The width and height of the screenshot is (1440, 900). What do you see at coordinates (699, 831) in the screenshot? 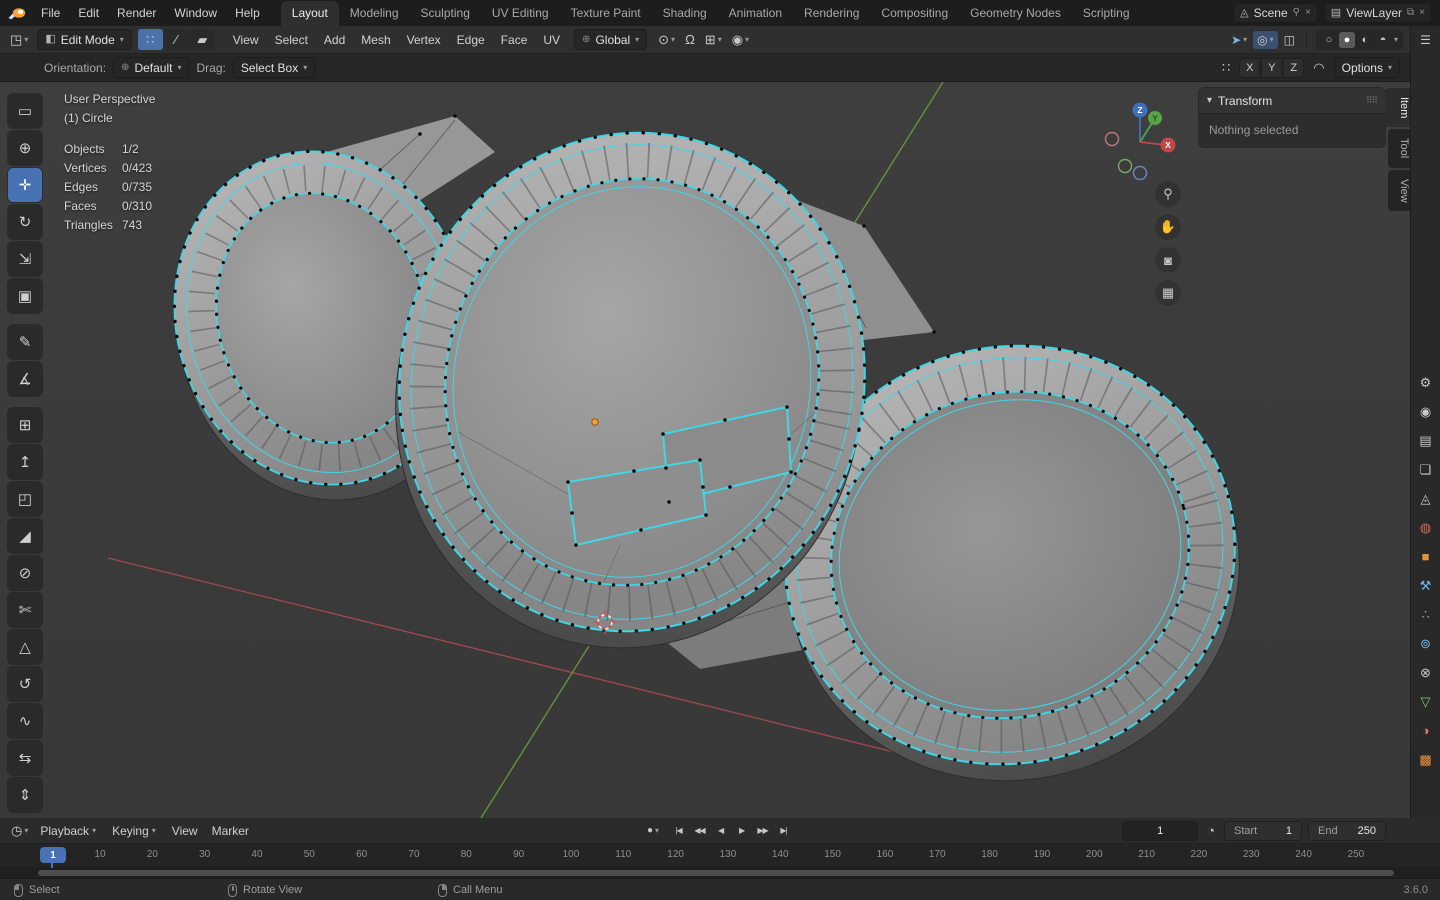
I see `prev-keyframe-button: ◀◀` at bounding box center [699, 831].